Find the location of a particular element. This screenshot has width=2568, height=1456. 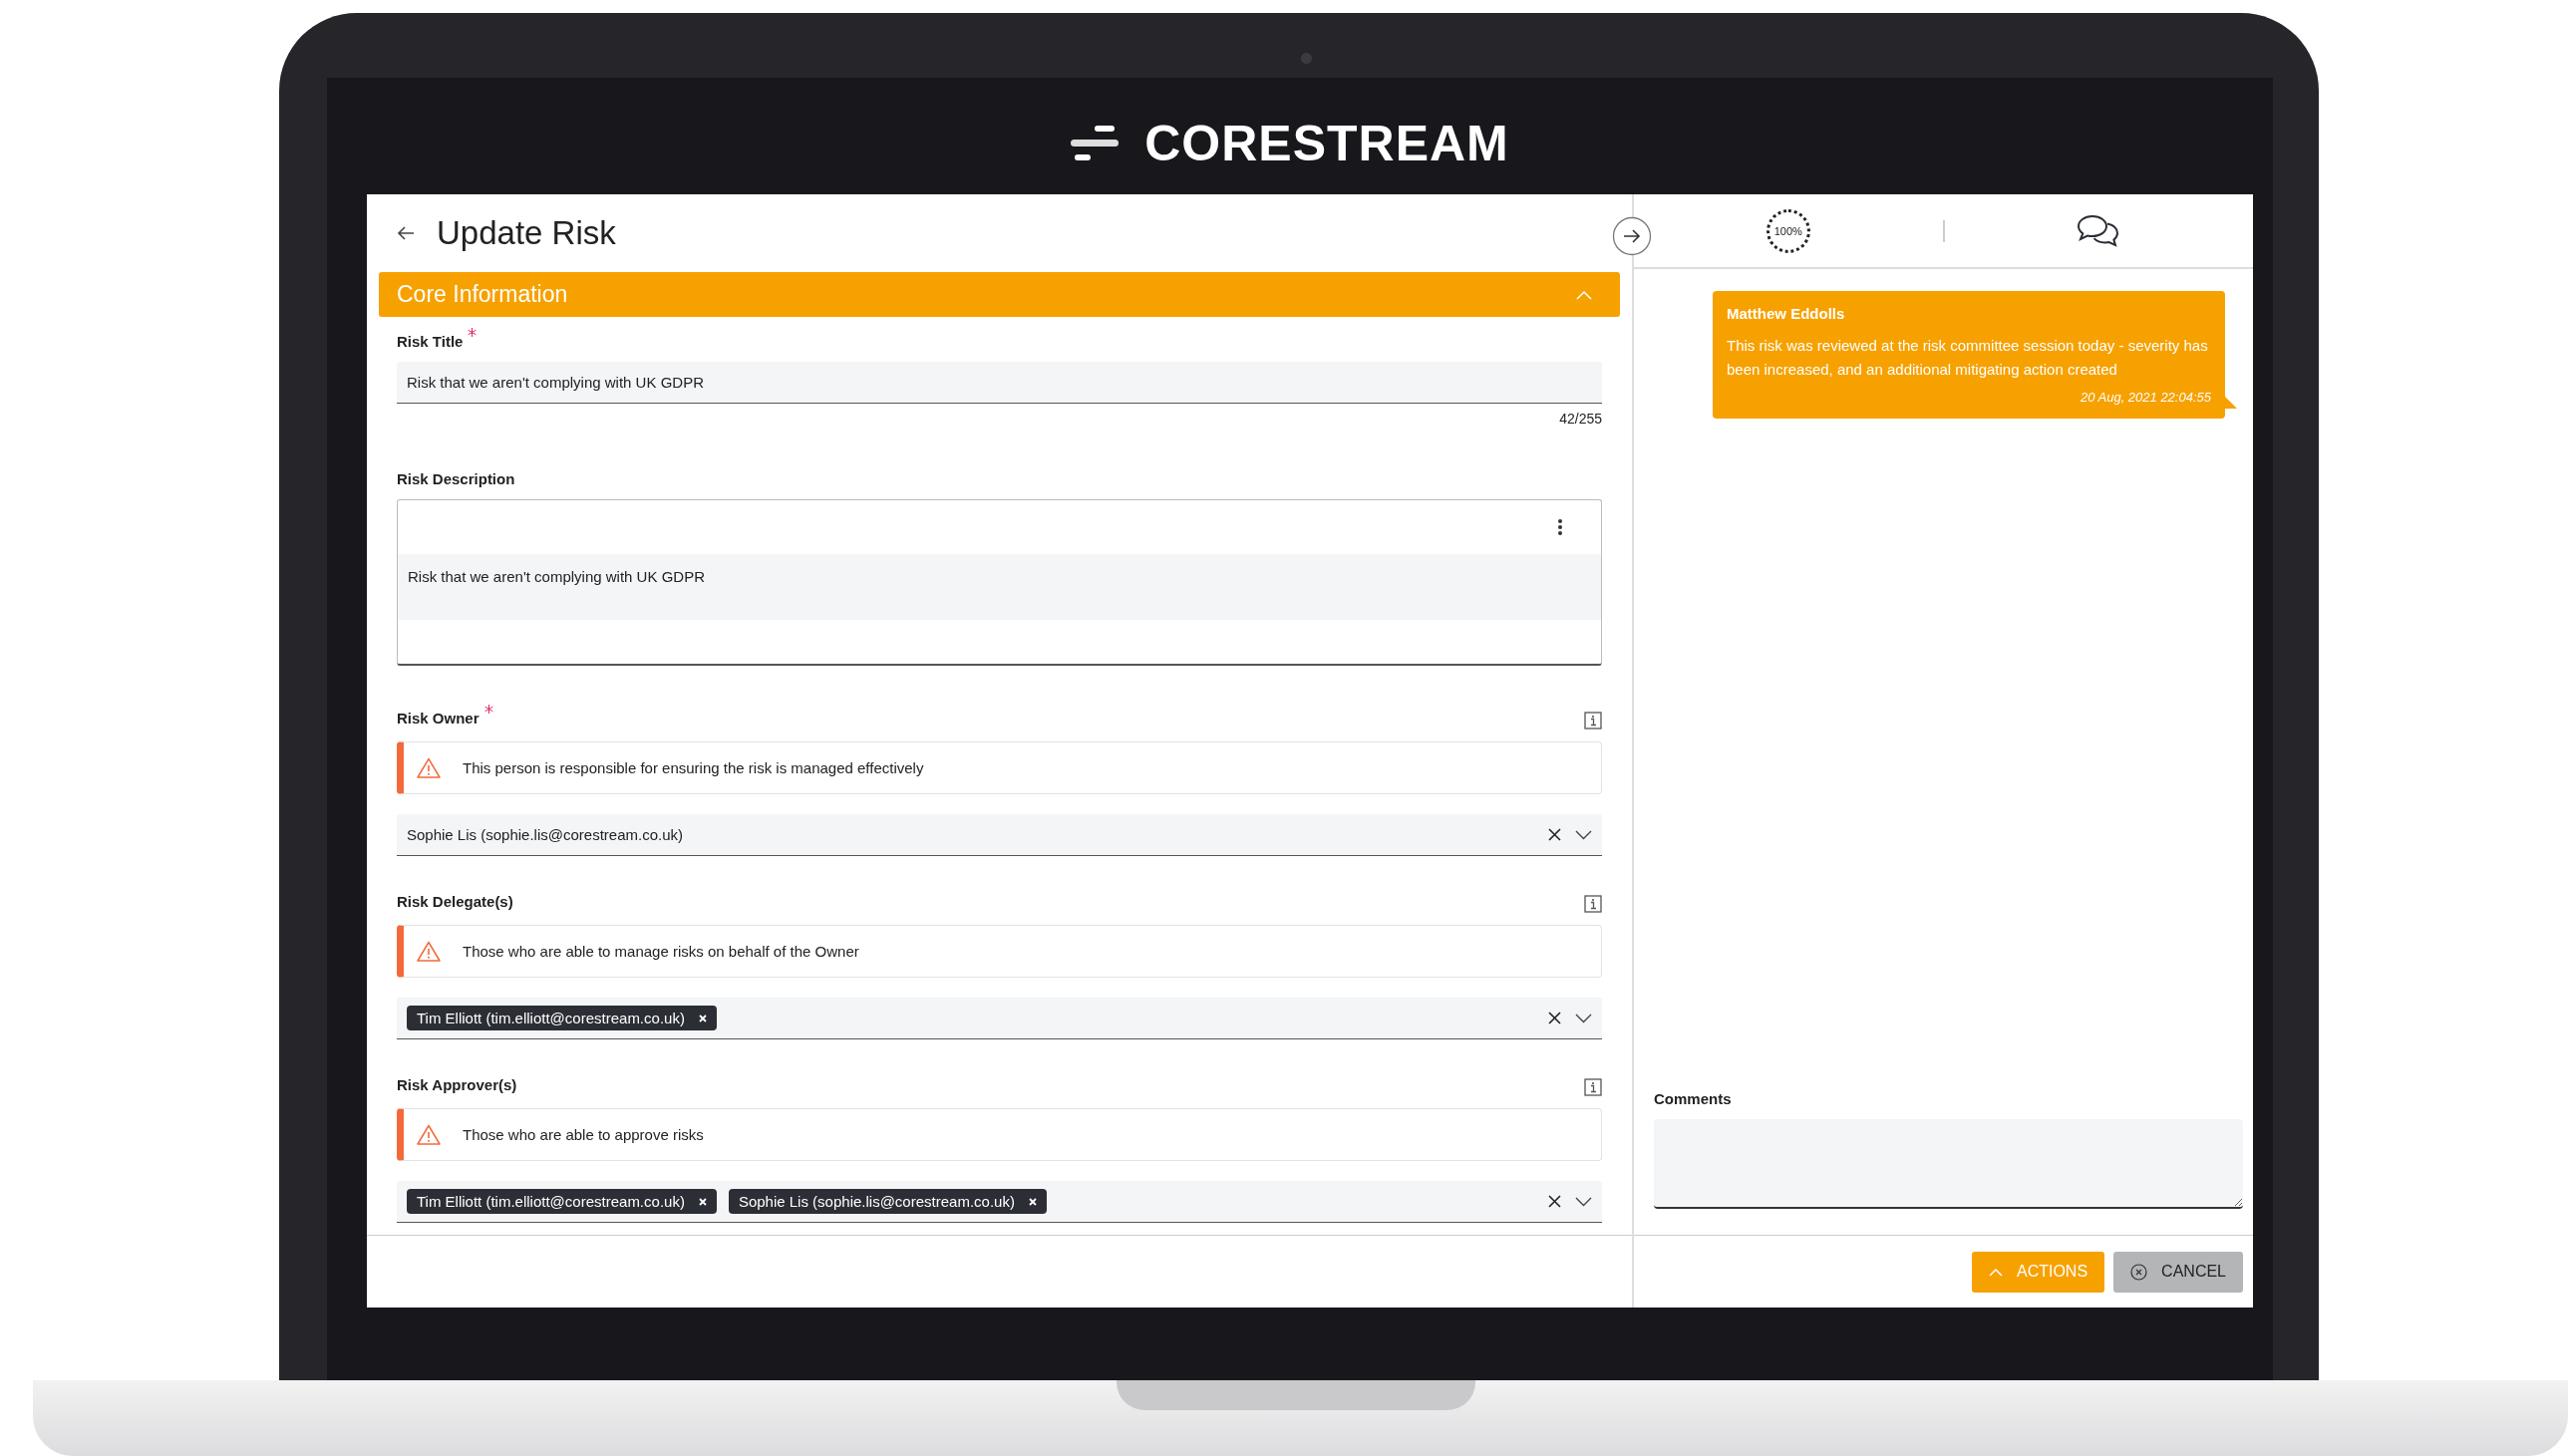

character-counter: 42/255 is located at coordinates (1580, 419).